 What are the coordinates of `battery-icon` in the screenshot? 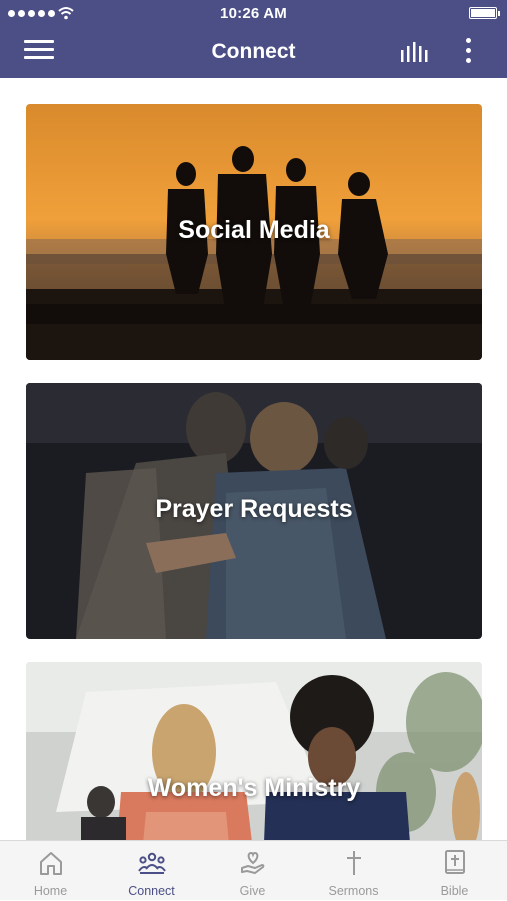 It's located at (484, 13).